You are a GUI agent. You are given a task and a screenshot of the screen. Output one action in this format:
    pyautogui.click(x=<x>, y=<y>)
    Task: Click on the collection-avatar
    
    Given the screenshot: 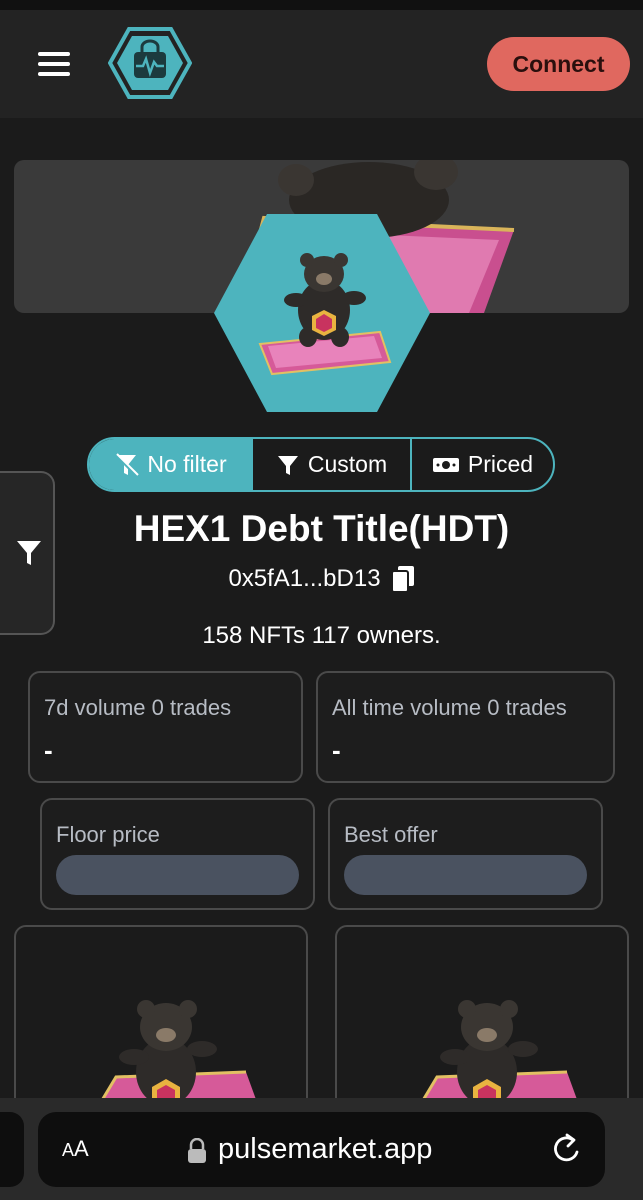 What is the action you would take?
    pyautogui.click(x=322, y=313)
    